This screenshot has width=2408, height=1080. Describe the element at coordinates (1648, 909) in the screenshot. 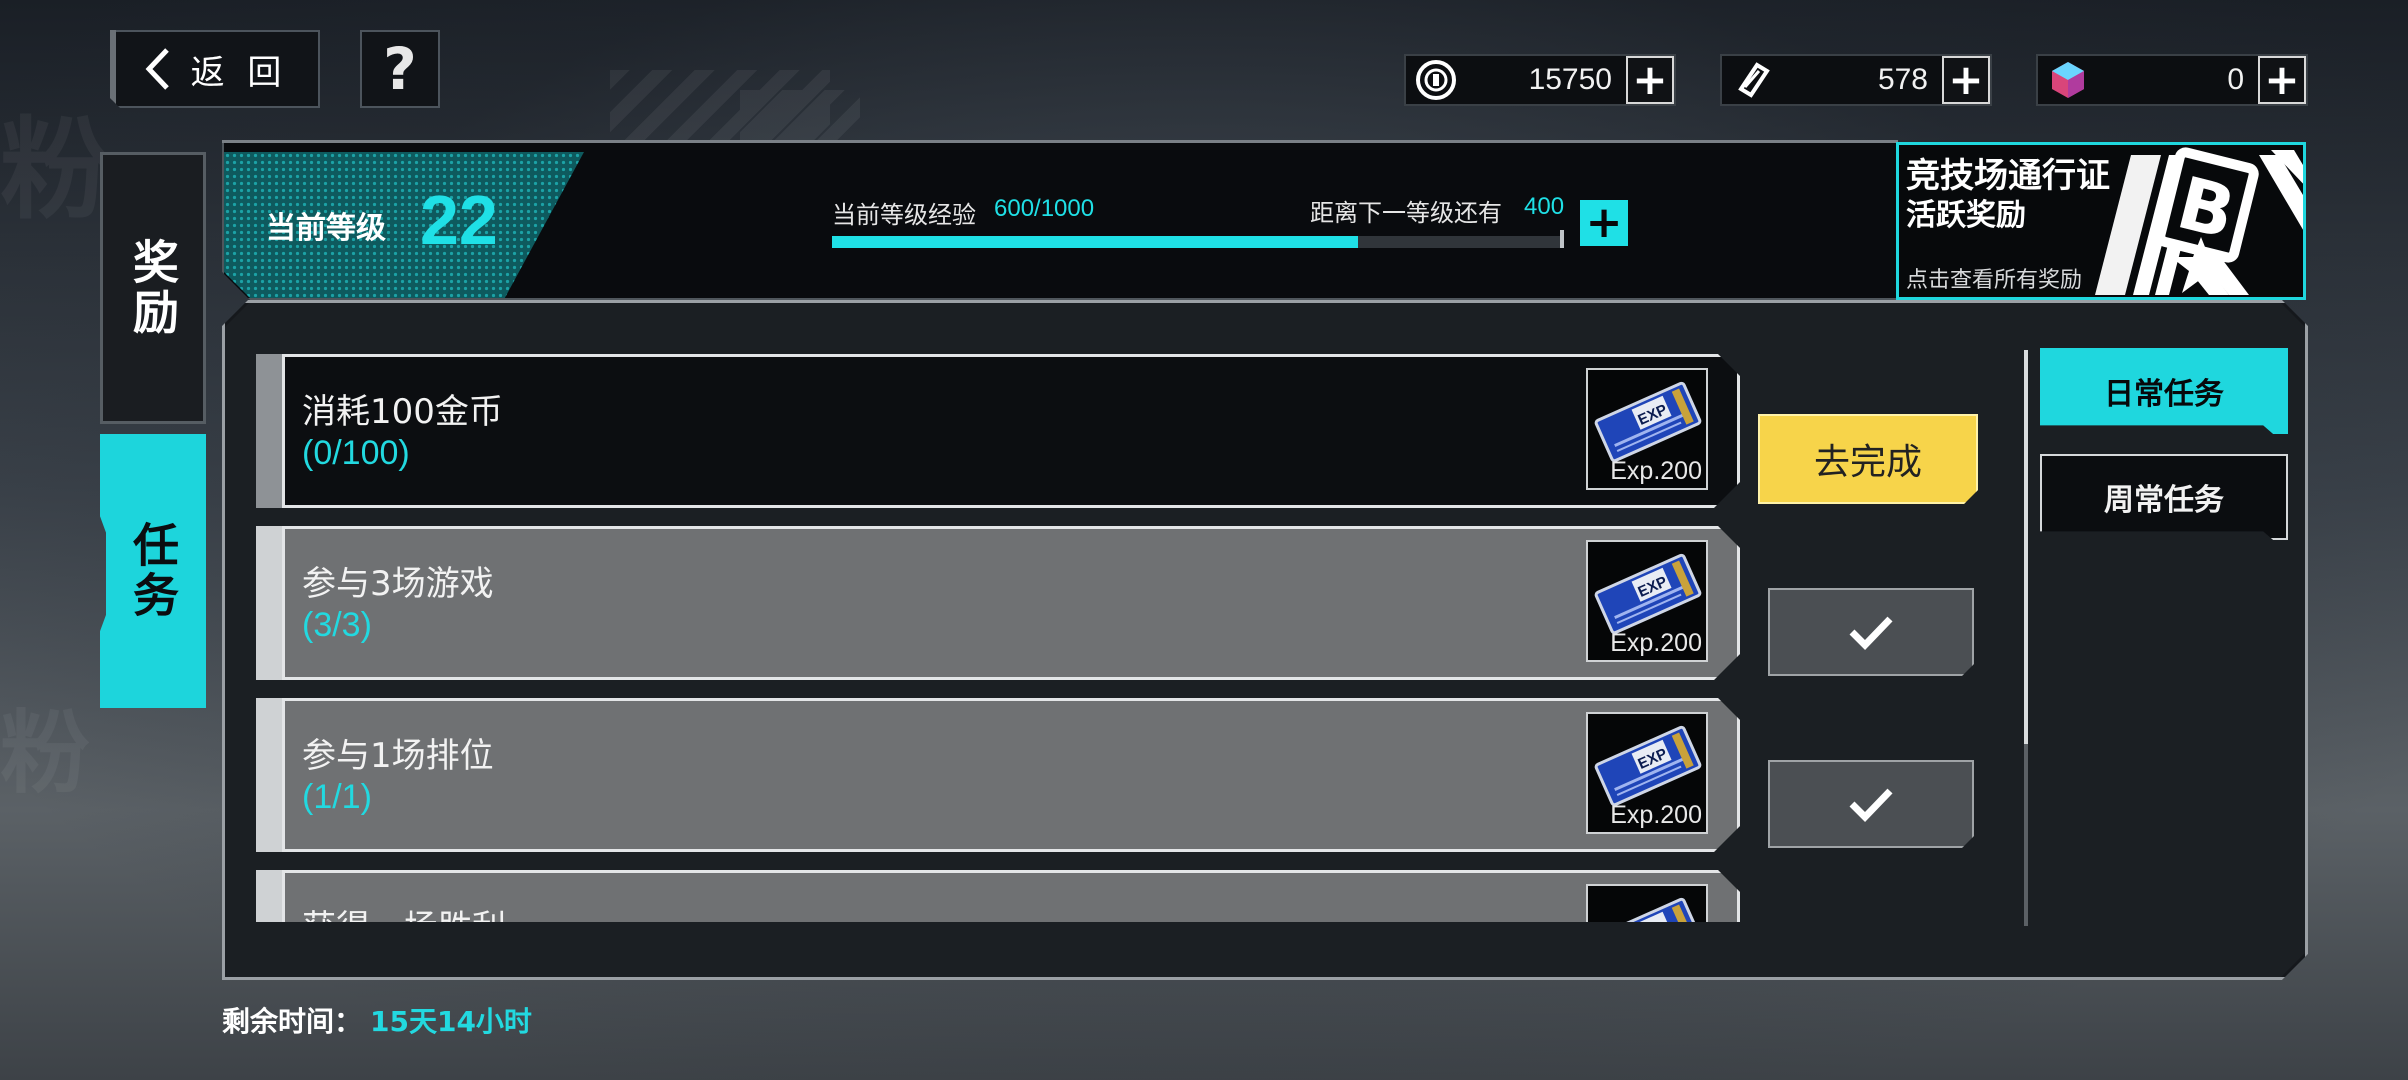

I see `exp-ticket-icon` at that location.